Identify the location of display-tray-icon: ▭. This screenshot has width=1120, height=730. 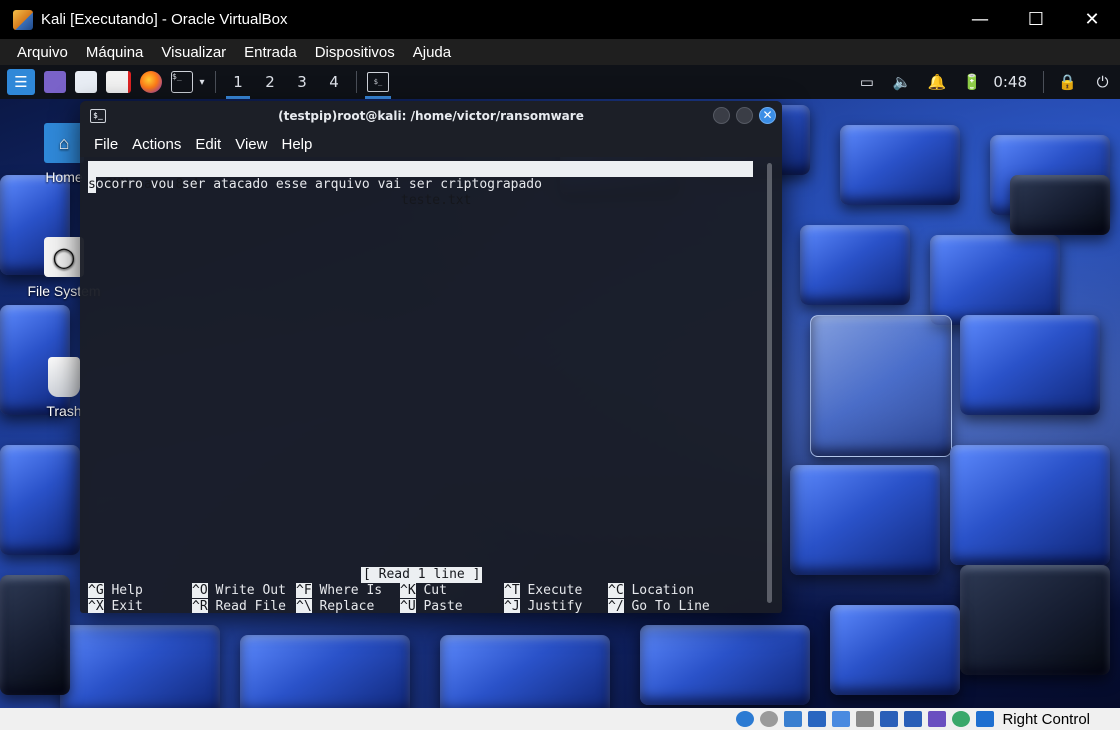
(866, 82).